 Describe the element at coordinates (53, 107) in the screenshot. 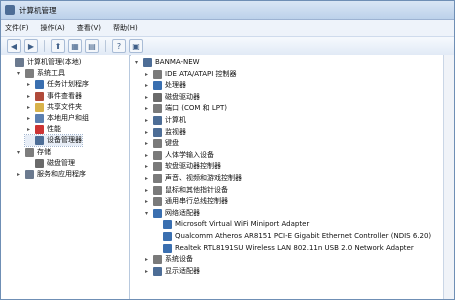

I see `nav-tree-item: ▸ 共享文件夹` at that location.